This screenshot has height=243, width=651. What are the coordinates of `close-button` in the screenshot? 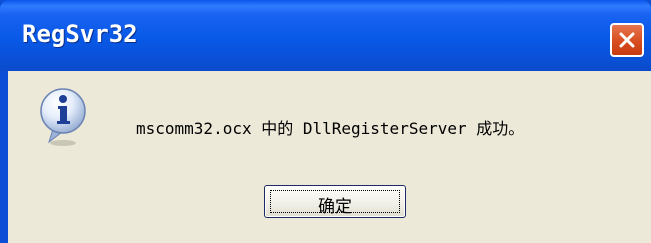 It's located at (627, 40).